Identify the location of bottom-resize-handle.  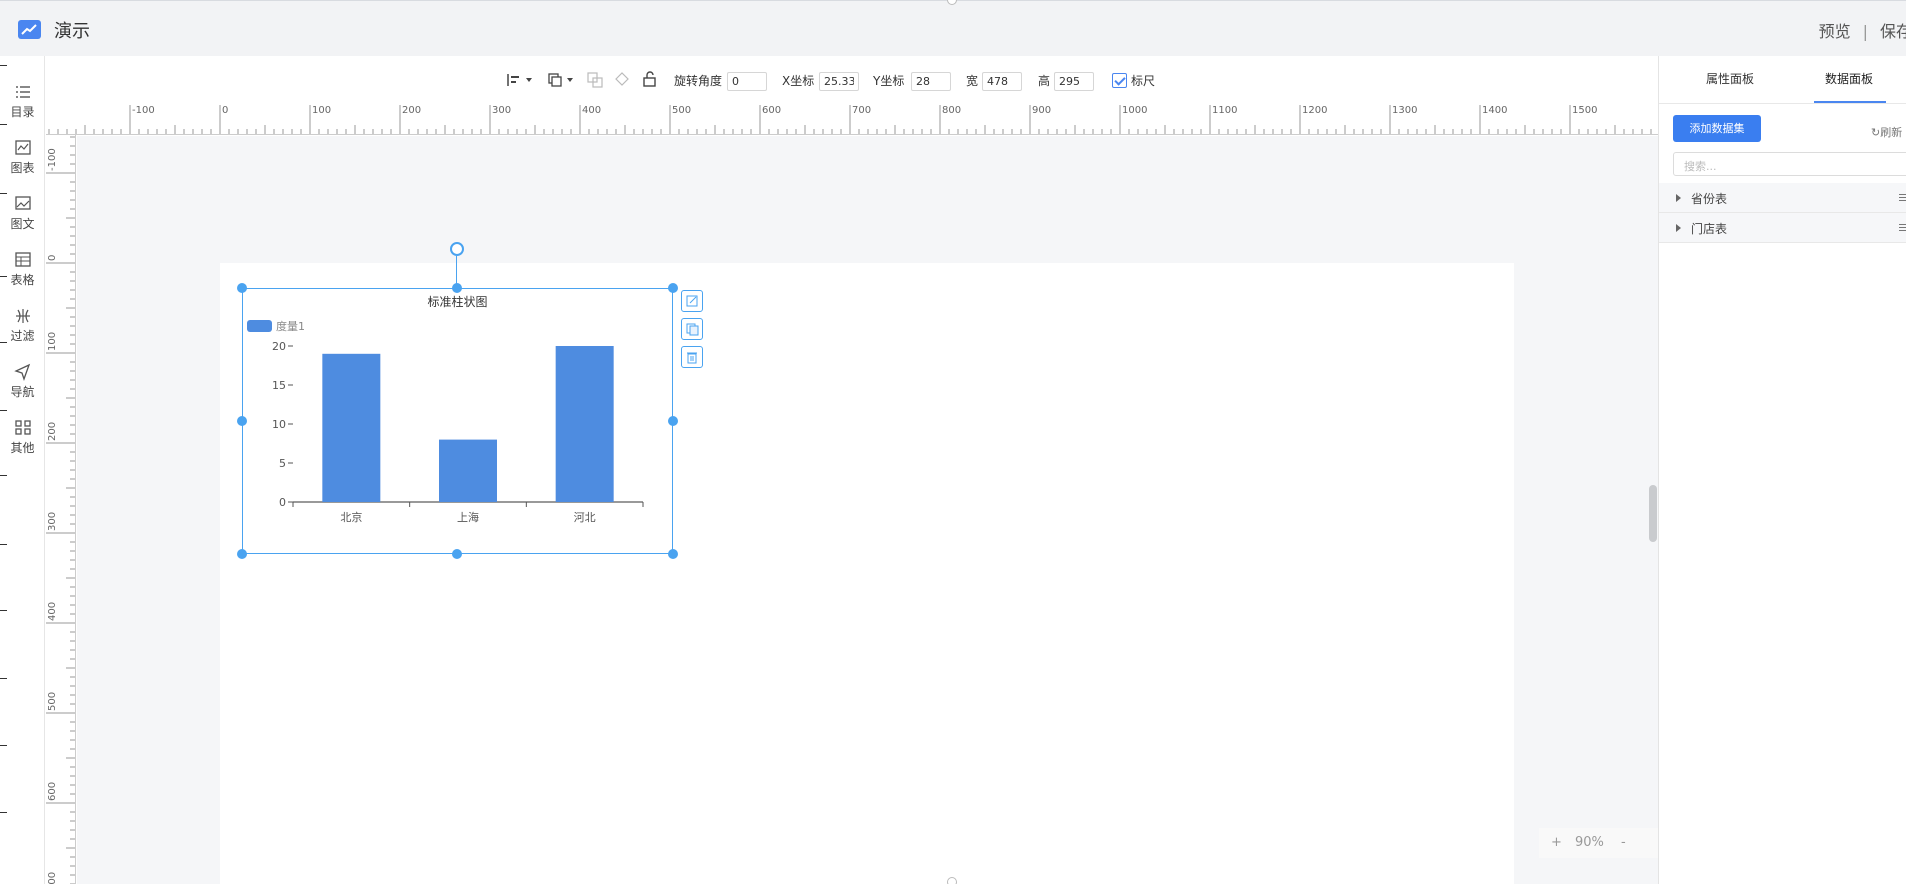
(952, 880).